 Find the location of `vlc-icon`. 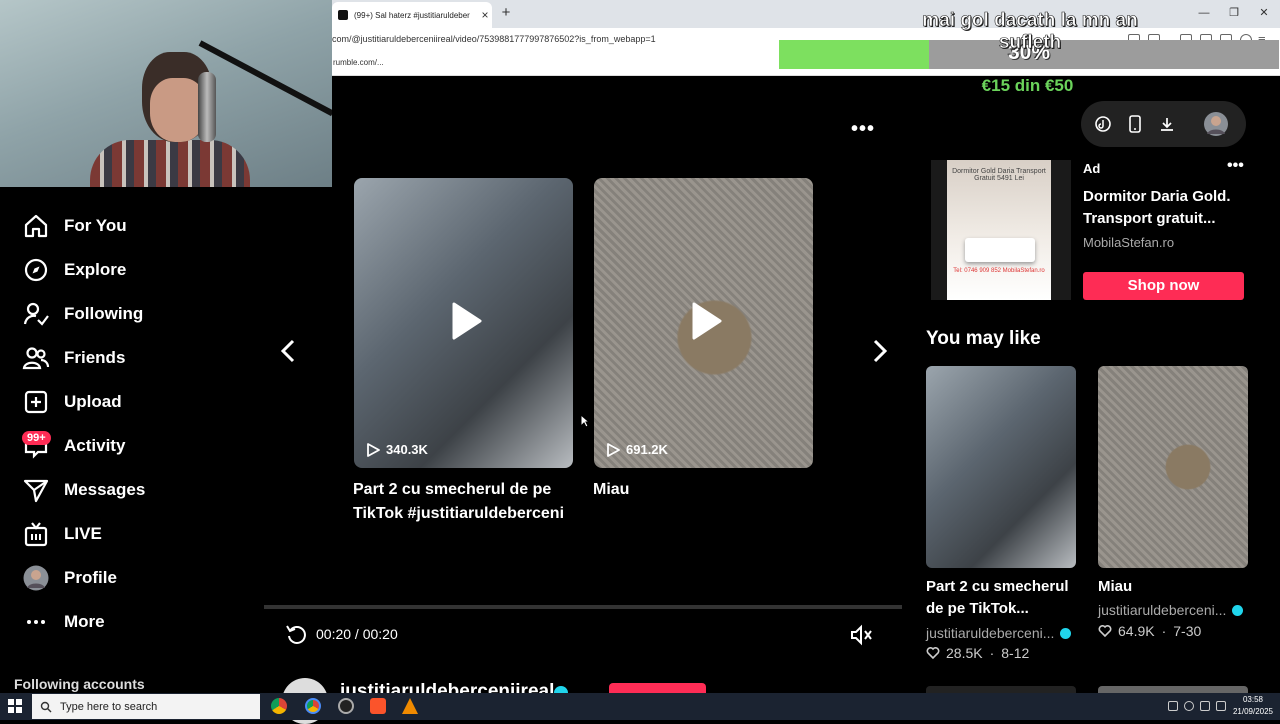

vlc-icon is located at coordinates (410, 706).